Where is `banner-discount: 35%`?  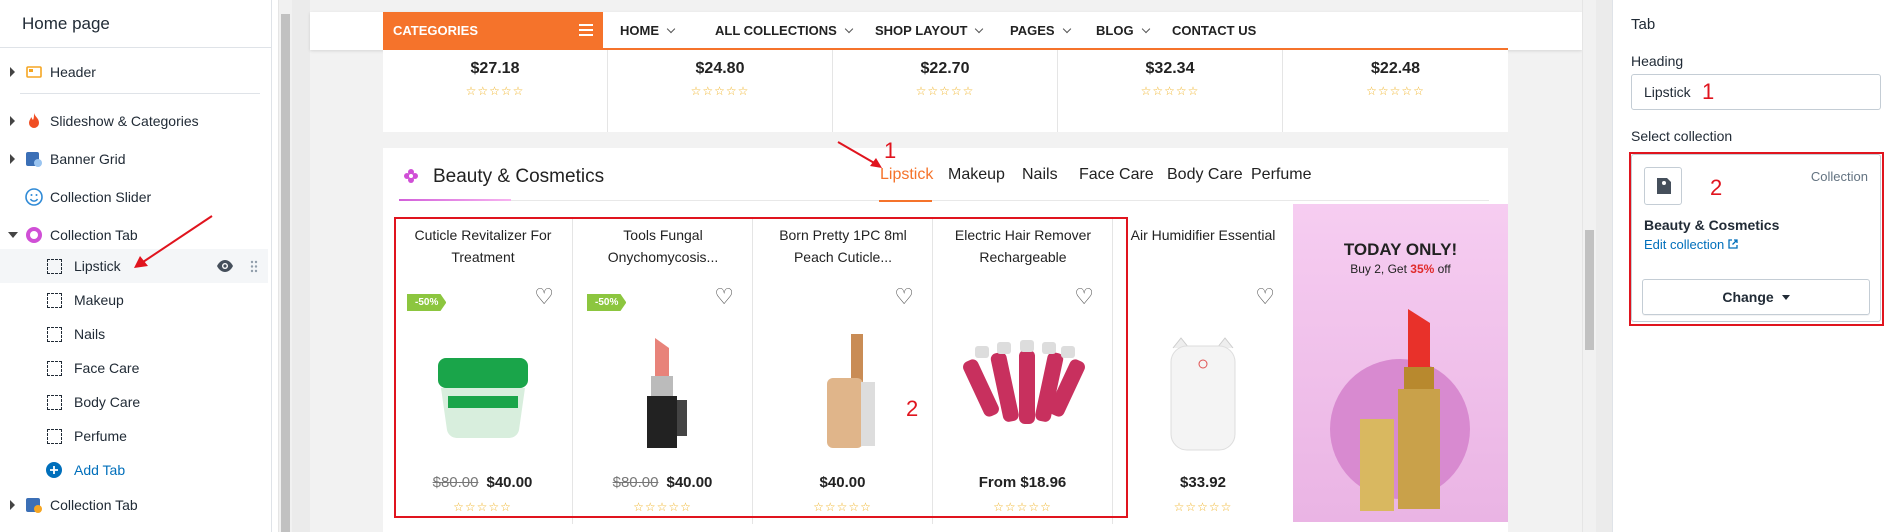
banner-discount: 35% is located at coordinates (1422, 269).